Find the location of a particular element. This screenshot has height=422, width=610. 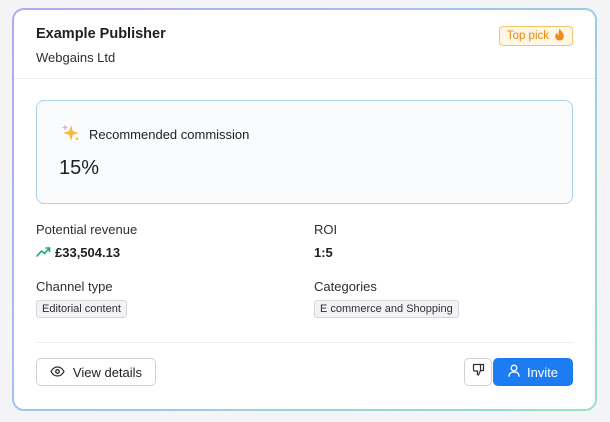

sparkles-icon is located at coordinates (71, 134).